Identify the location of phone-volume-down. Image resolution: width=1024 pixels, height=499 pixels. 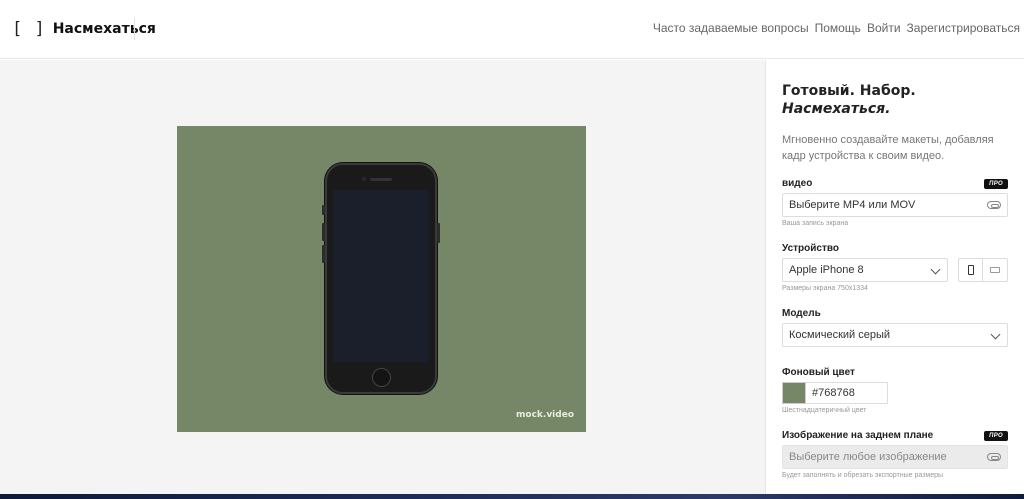
(323, 254).